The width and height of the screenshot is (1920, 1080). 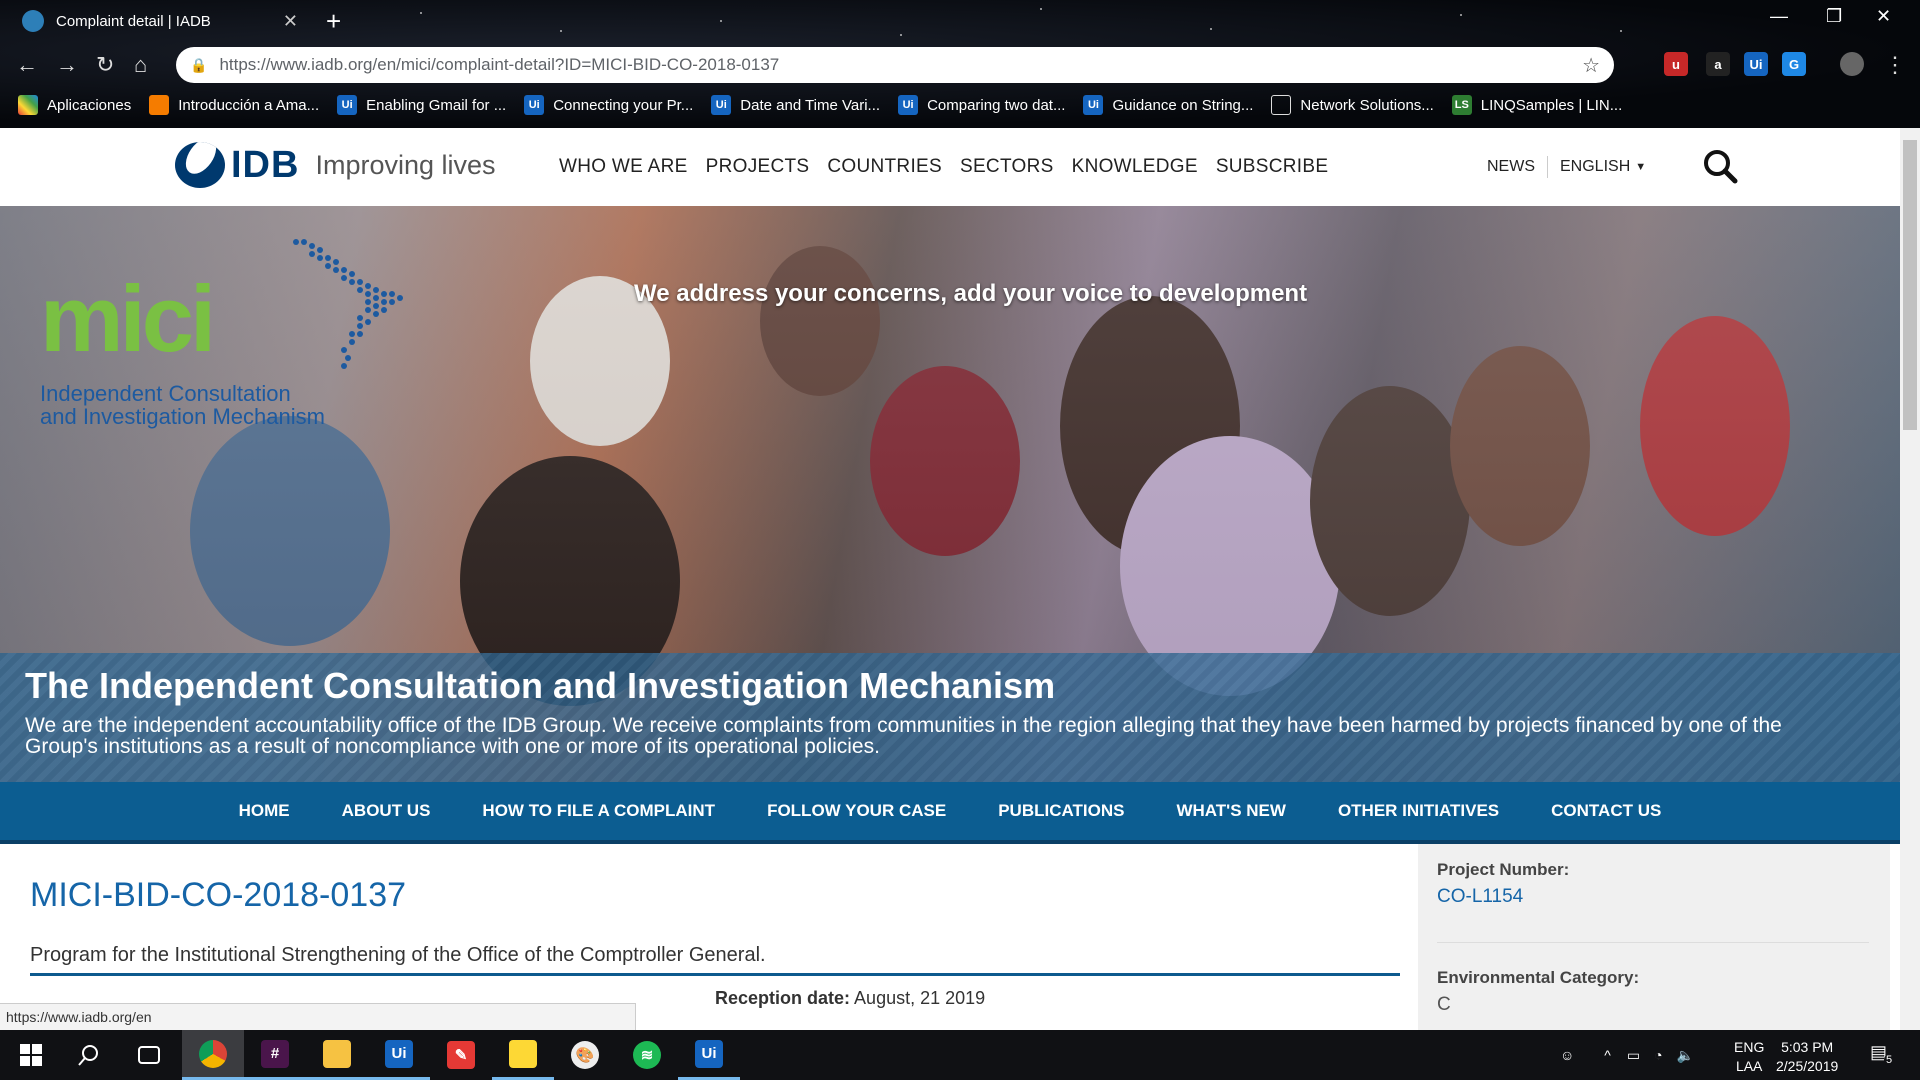 What do you see at coordinates (1910, 285) in the screenshot?
I see `scrollbar-thumb` at bounding box center [1910, 285].